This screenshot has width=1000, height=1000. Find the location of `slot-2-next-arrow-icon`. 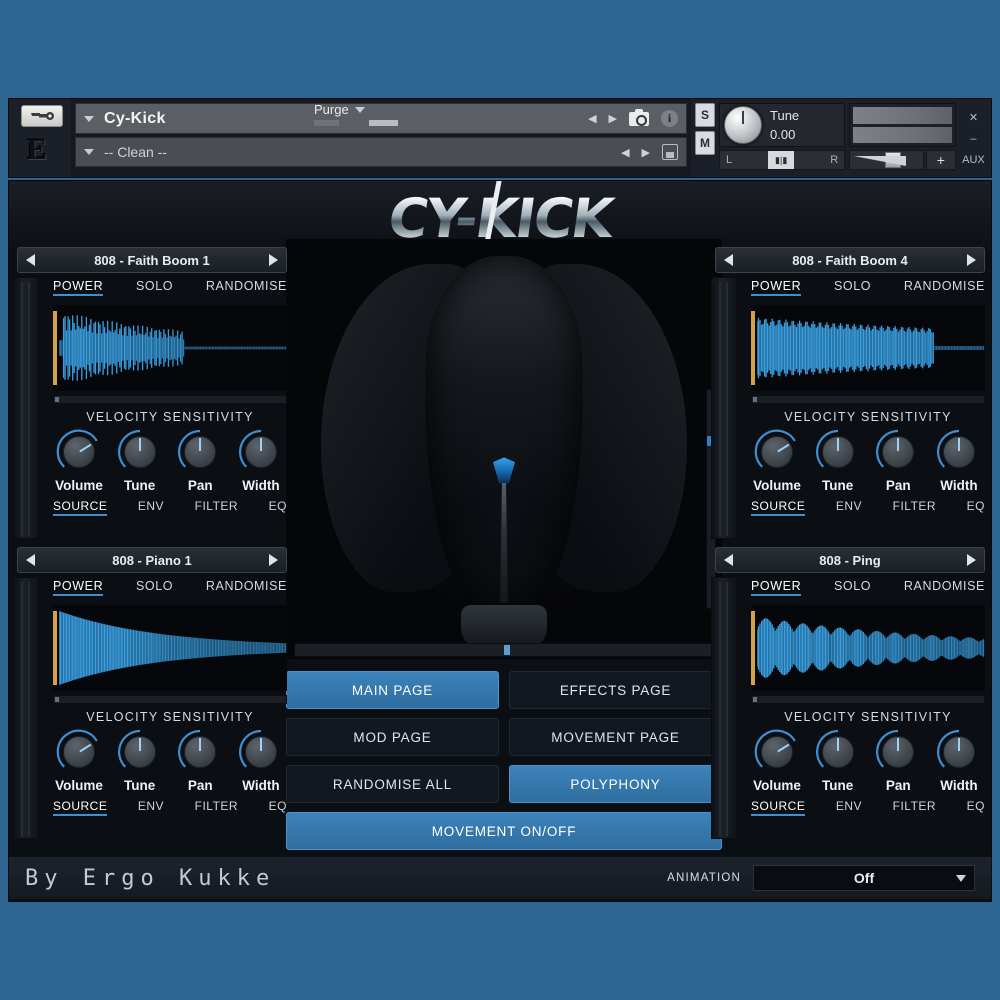

slot-2-next-arrow-icon is located at coordinates (273, 560).